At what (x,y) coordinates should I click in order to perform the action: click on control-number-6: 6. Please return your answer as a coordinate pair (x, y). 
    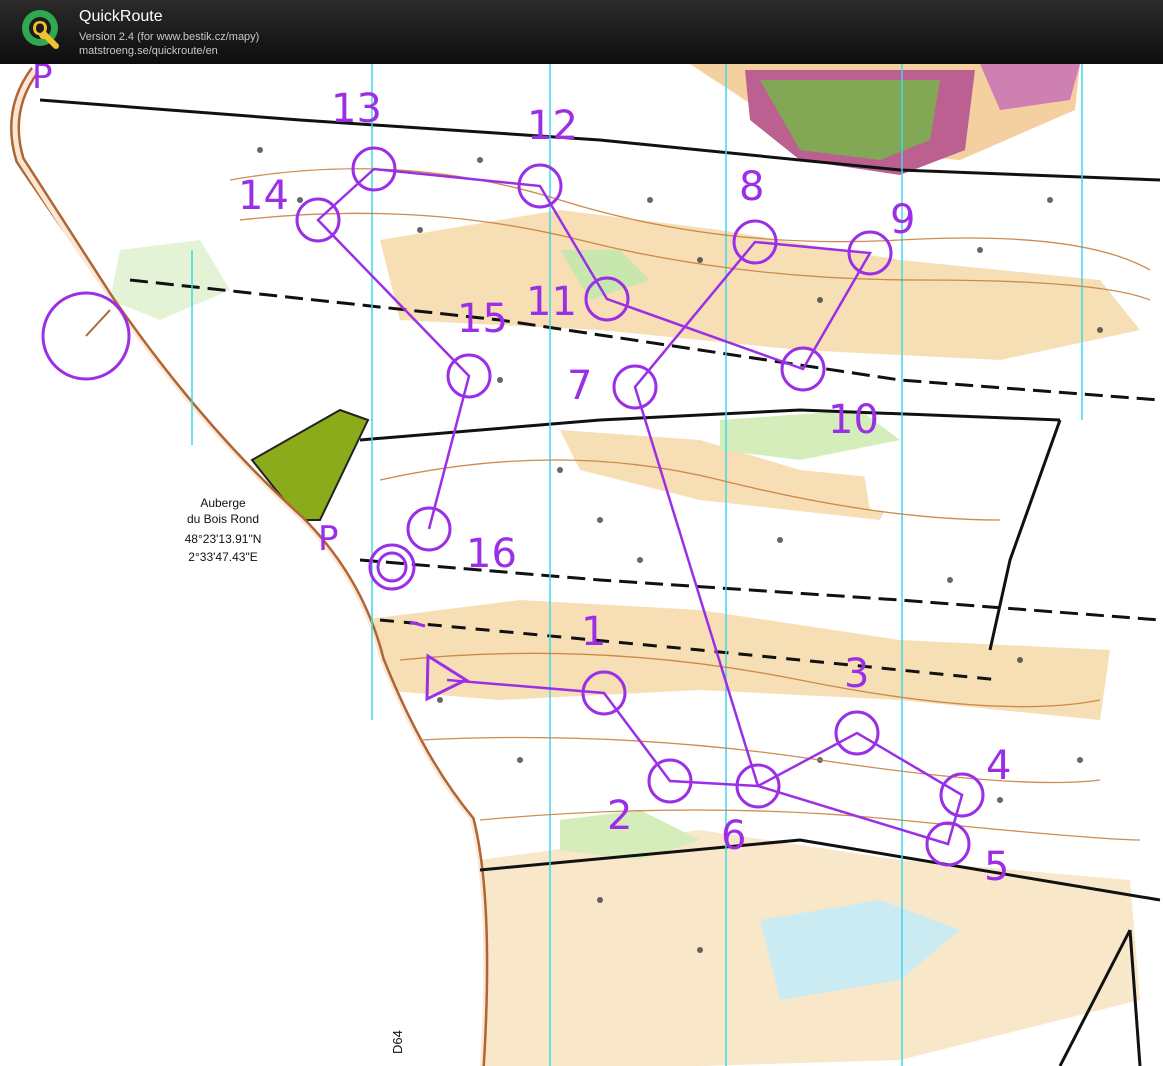
    Looking at the image, I should click on (734, 836).